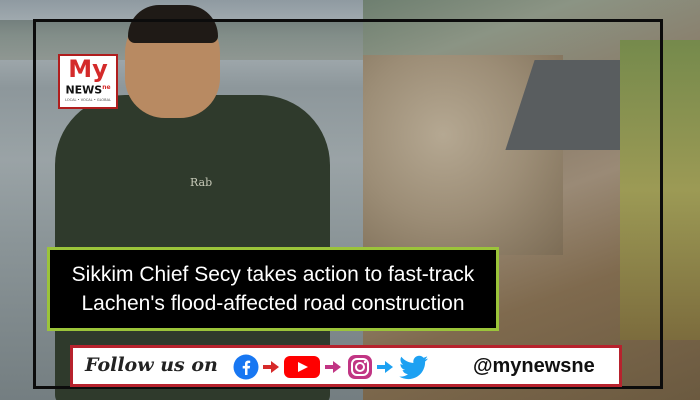 The image size is (700, 400). I want to click on logo-middle-text: NEWSne, so click(88, 89).